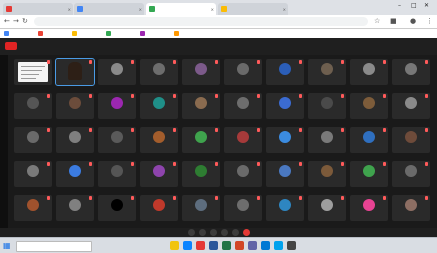  Describe the element at coordinates (224, 232) in the screenshot. I see `raise-hand-icon` at that location.